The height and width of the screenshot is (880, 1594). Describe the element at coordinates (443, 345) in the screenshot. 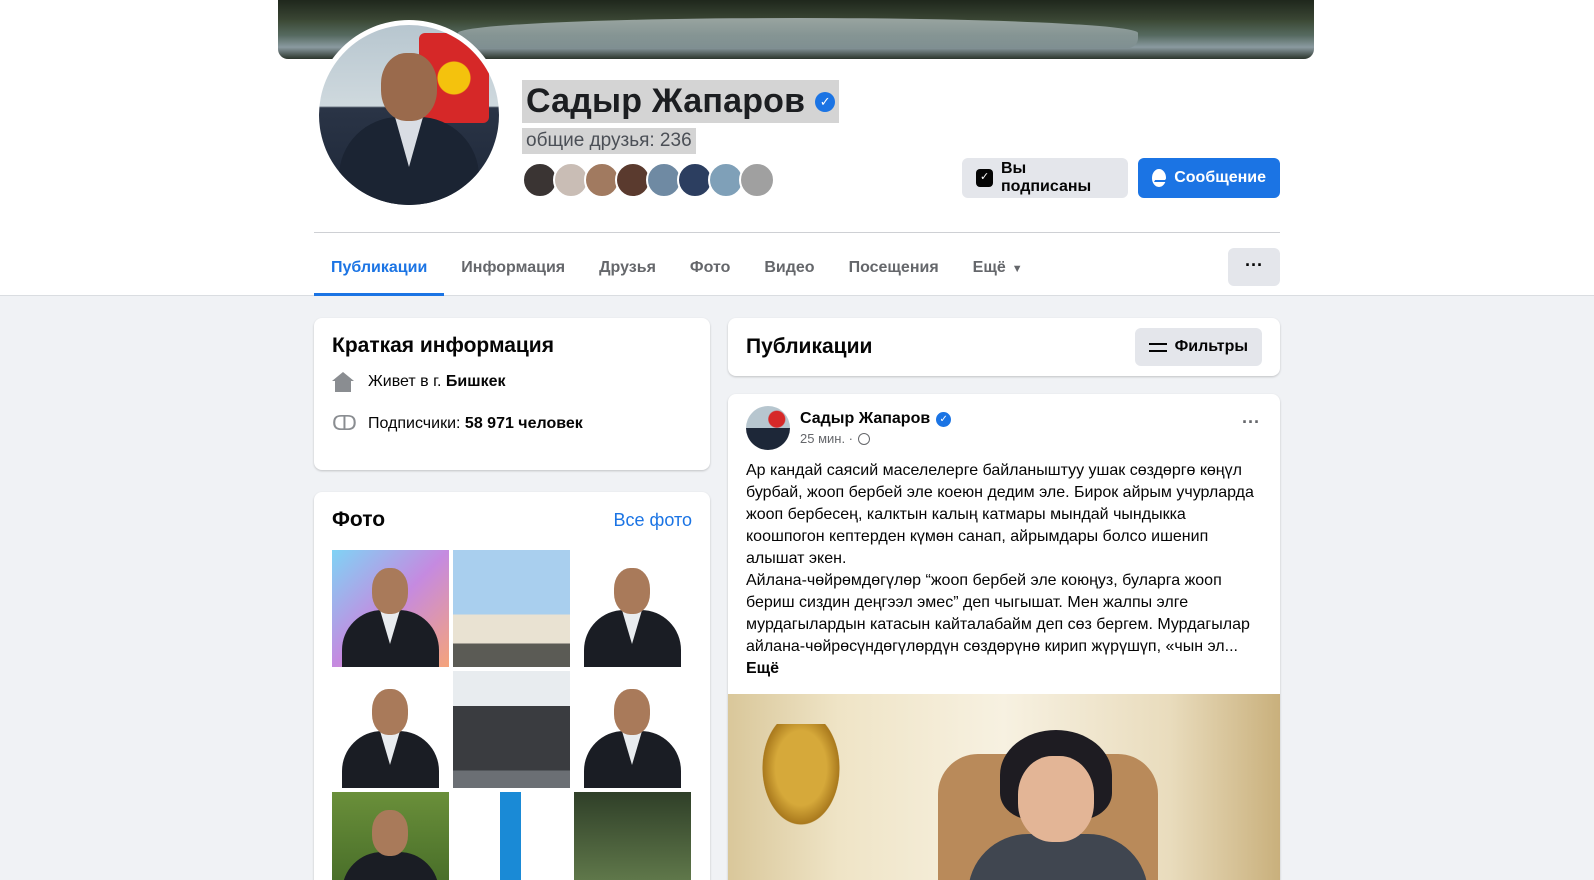

I see `intro-title: Краткая информация` at that location.